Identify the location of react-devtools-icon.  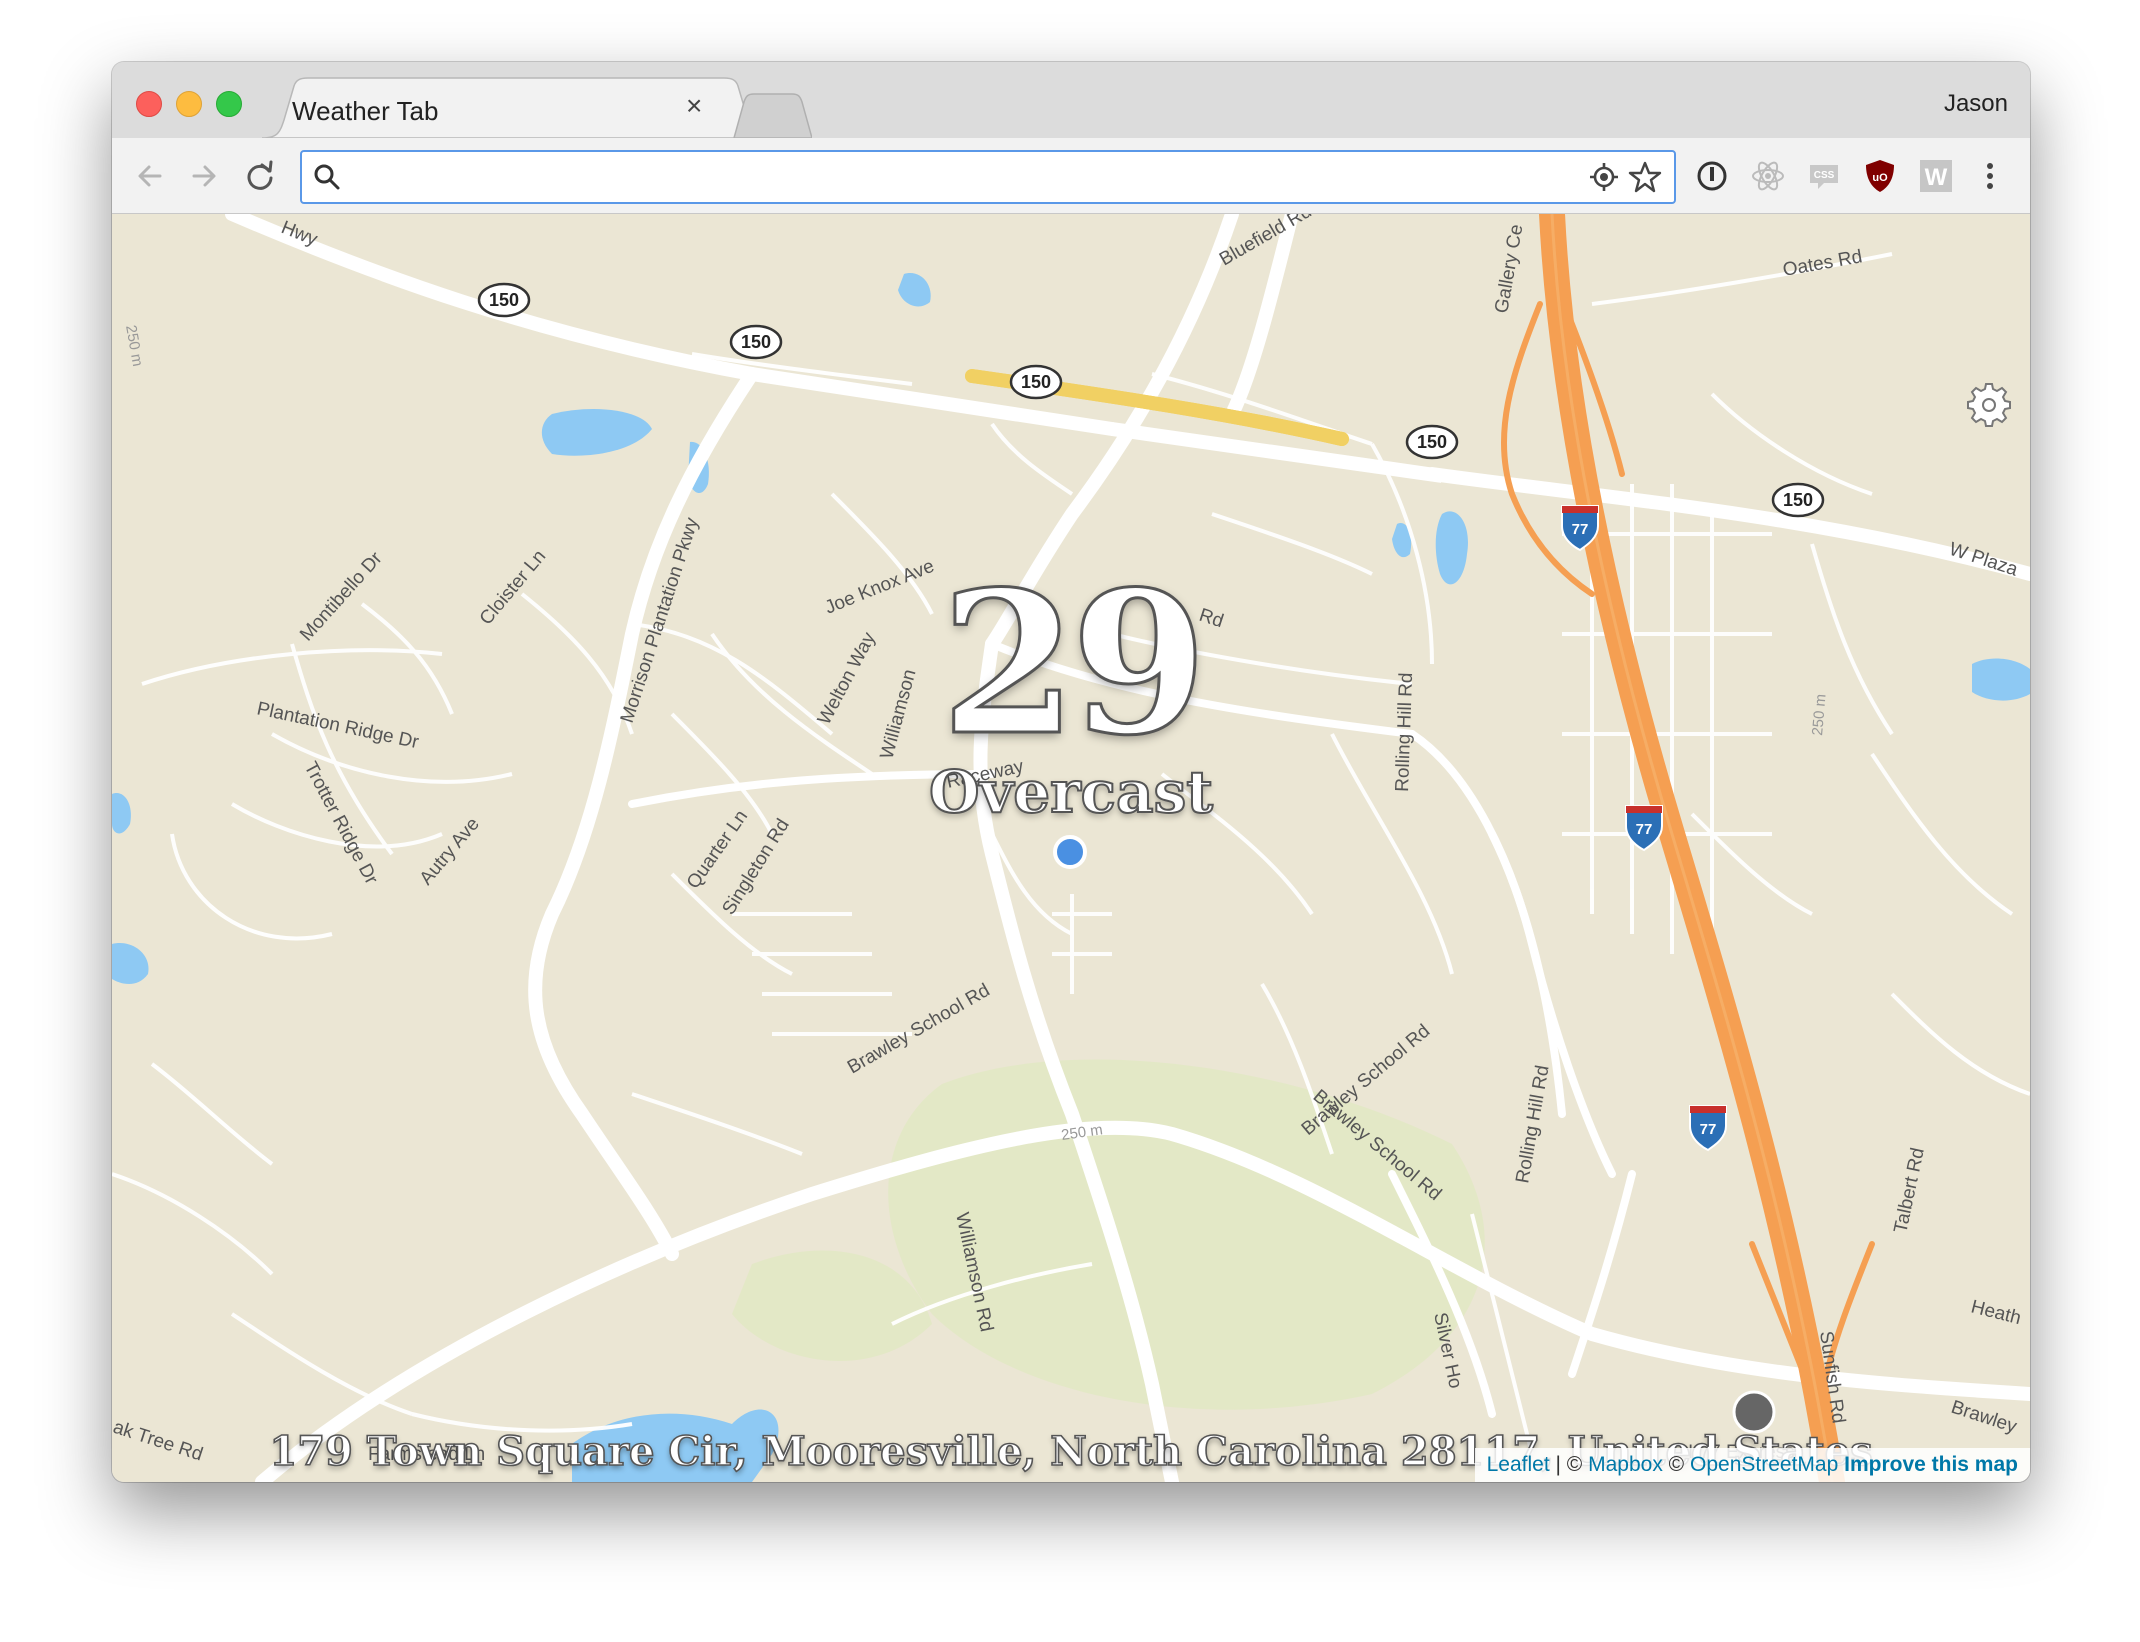
(1768, 176).